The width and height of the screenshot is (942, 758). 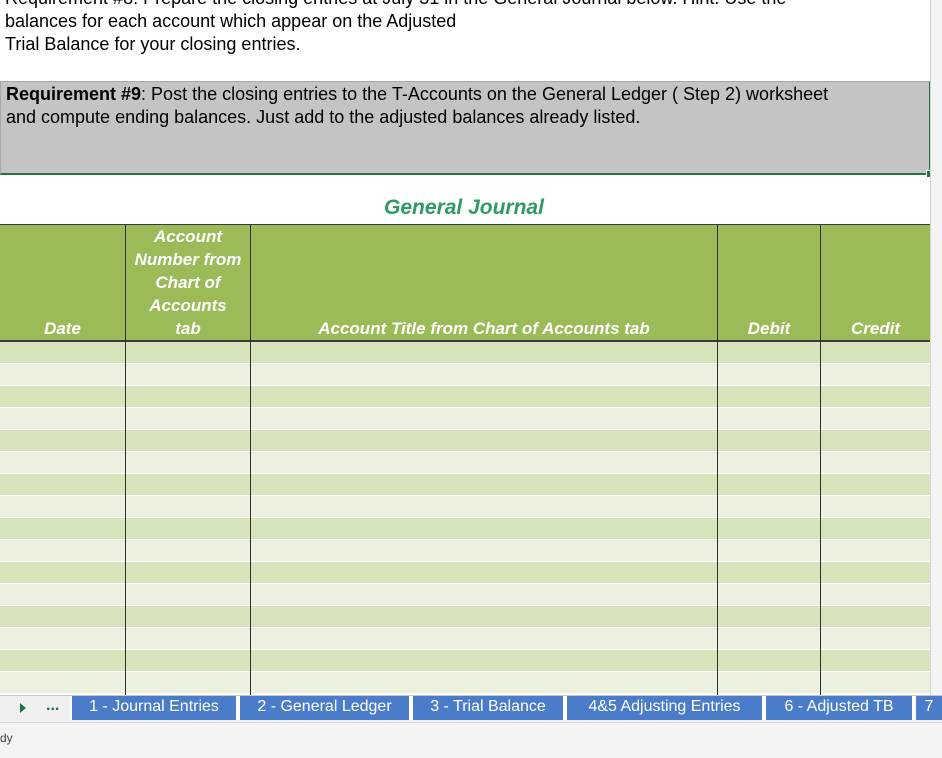 What do you see at coordinates (936, 347) in the screenshot?
I see `vertical-scrollbar` at bounding box center [936, 347].